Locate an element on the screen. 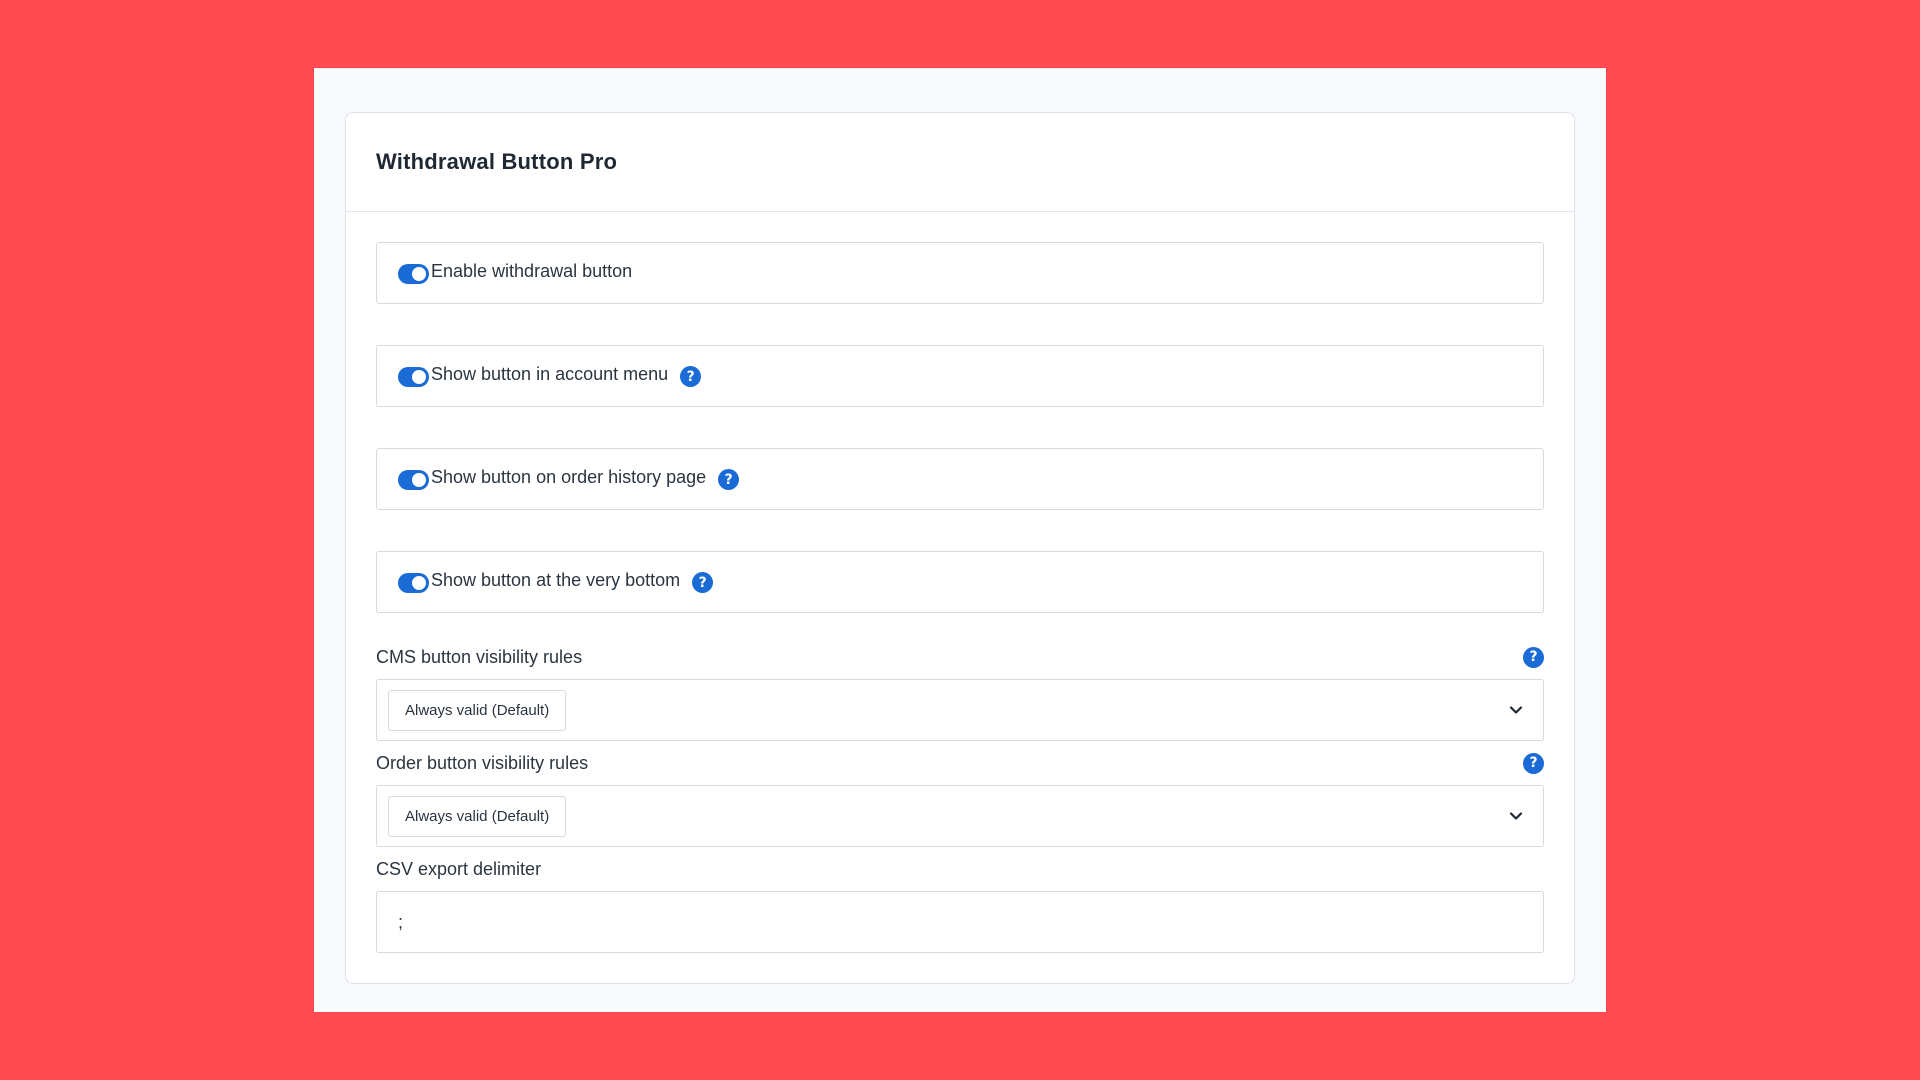 This screenshot has width=1920, height=1080. panel-title: Withdrawal Button Pro is located at coordinates (497, 161).